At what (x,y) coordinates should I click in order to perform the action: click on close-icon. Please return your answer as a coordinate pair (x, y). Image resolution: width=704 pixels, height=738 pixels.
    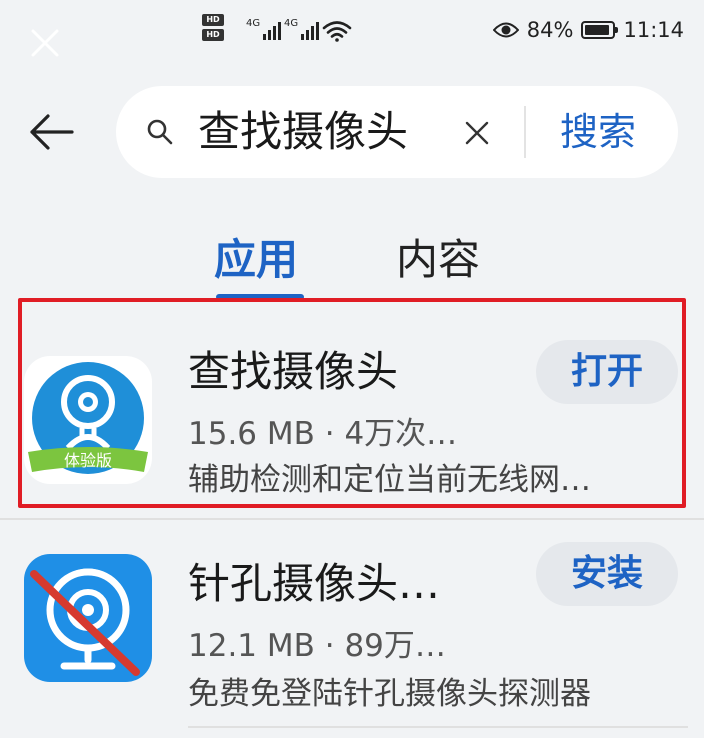
    Looking at the image, I should click on (45, 43).